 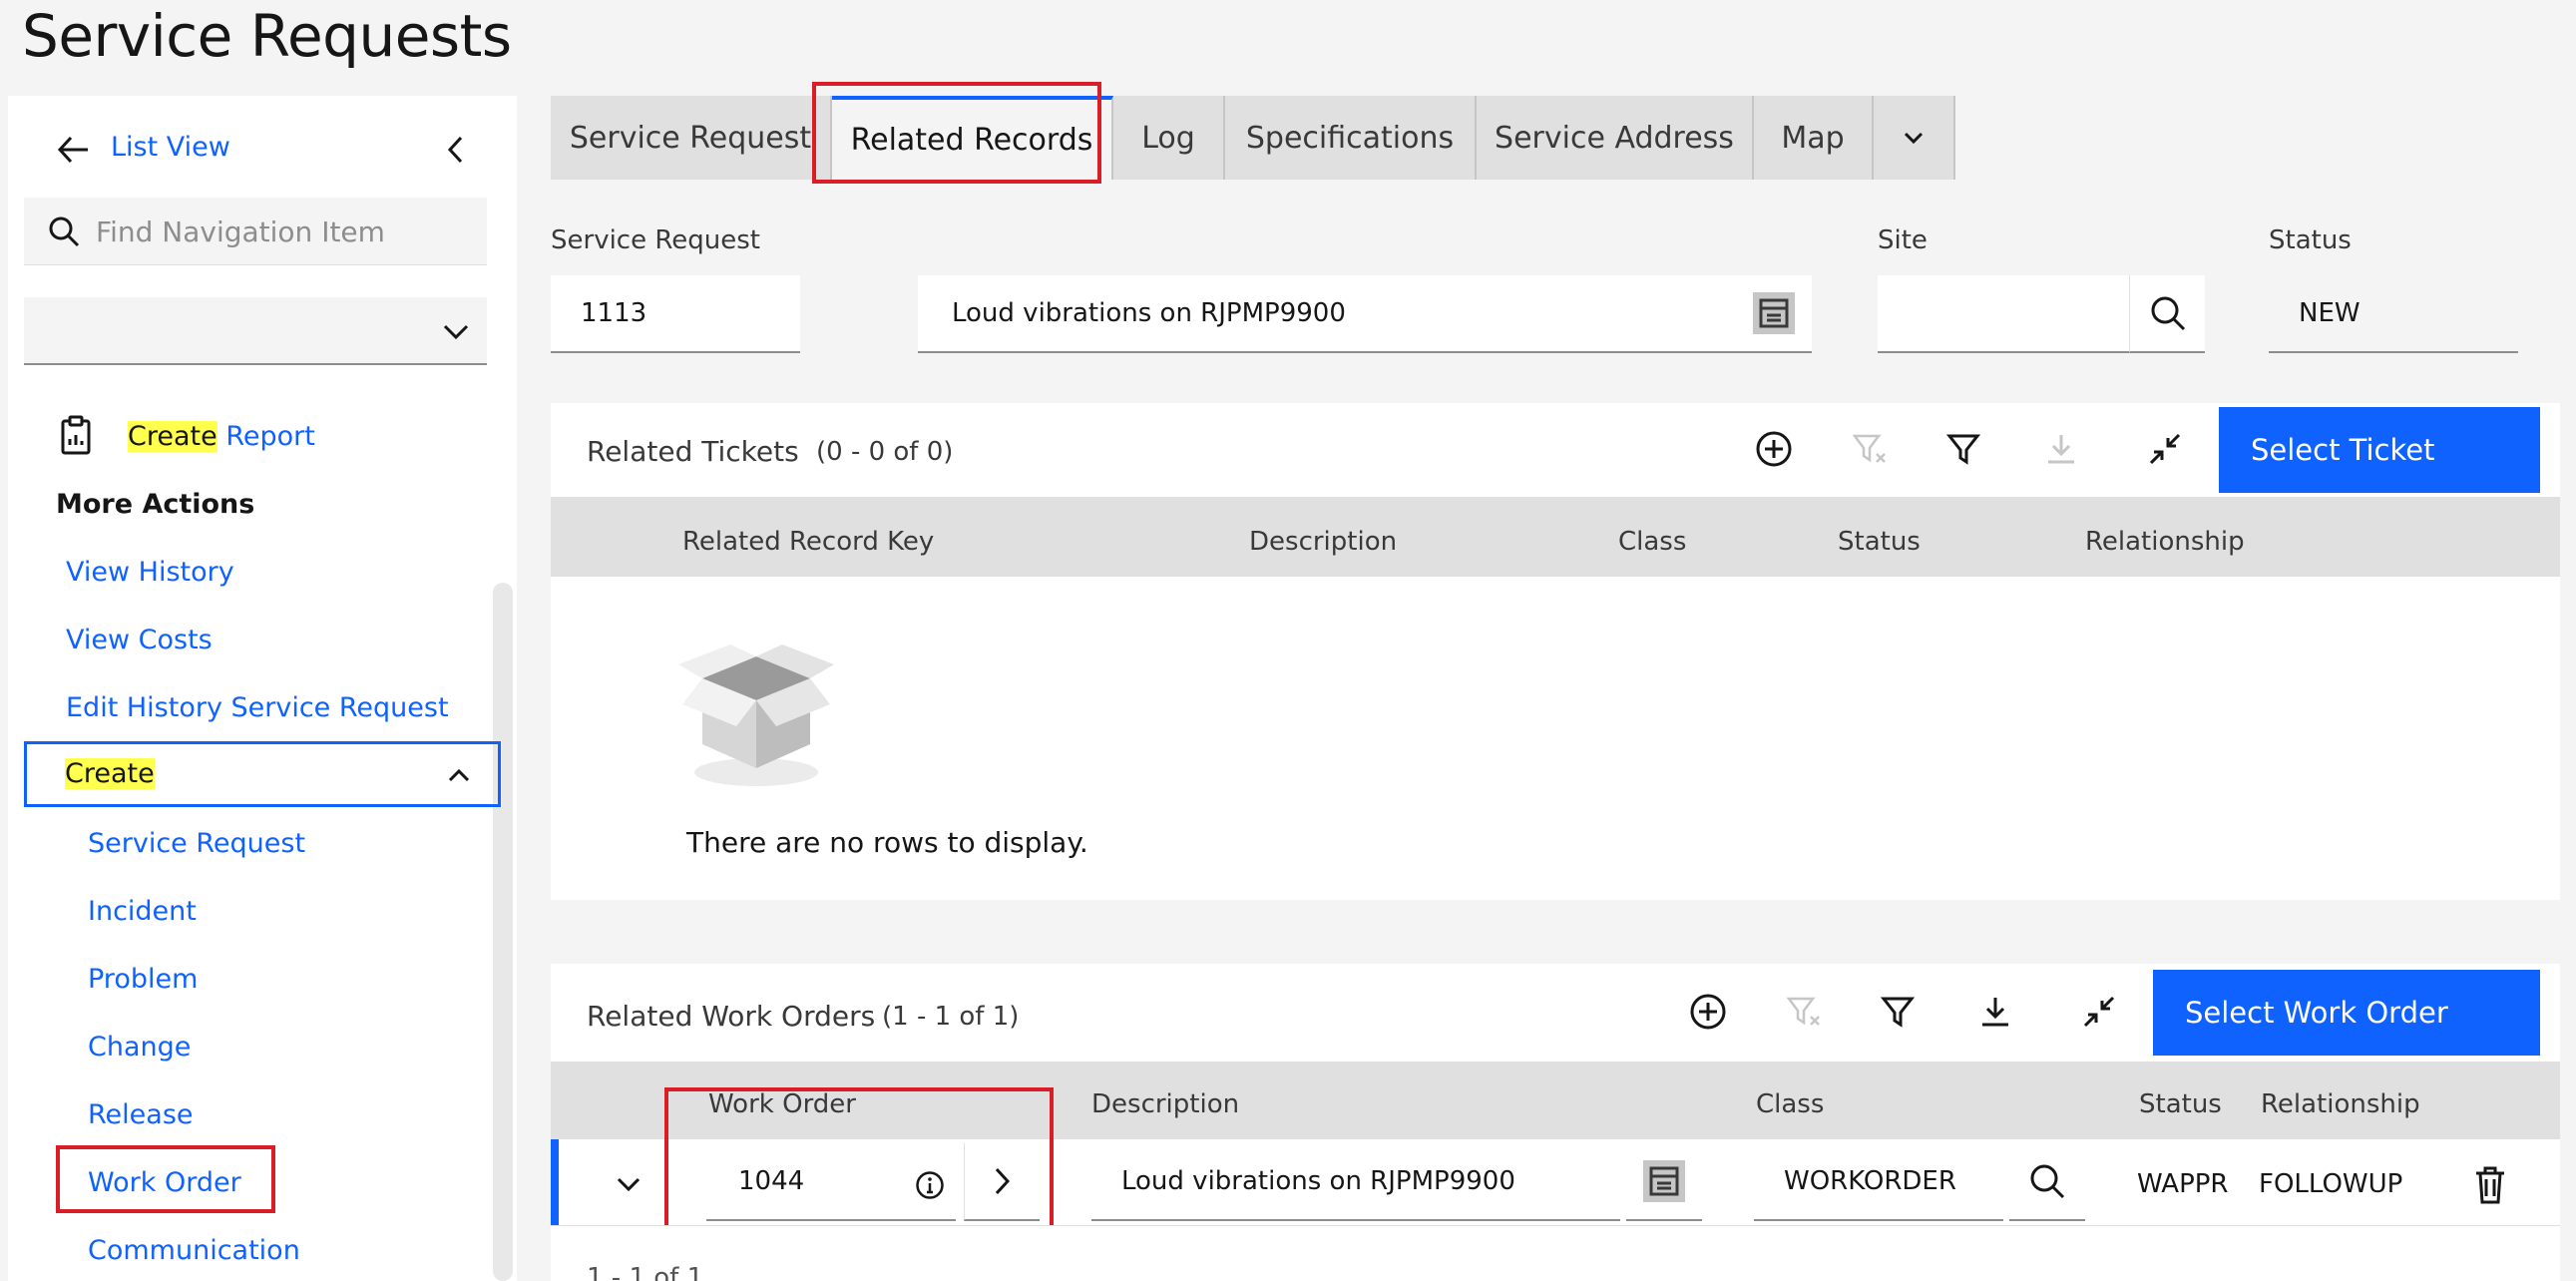 What do you see at coordinates (256, 331) in the screenshot?
I see `navigation-dropdown` at bounding box center [256, 331].